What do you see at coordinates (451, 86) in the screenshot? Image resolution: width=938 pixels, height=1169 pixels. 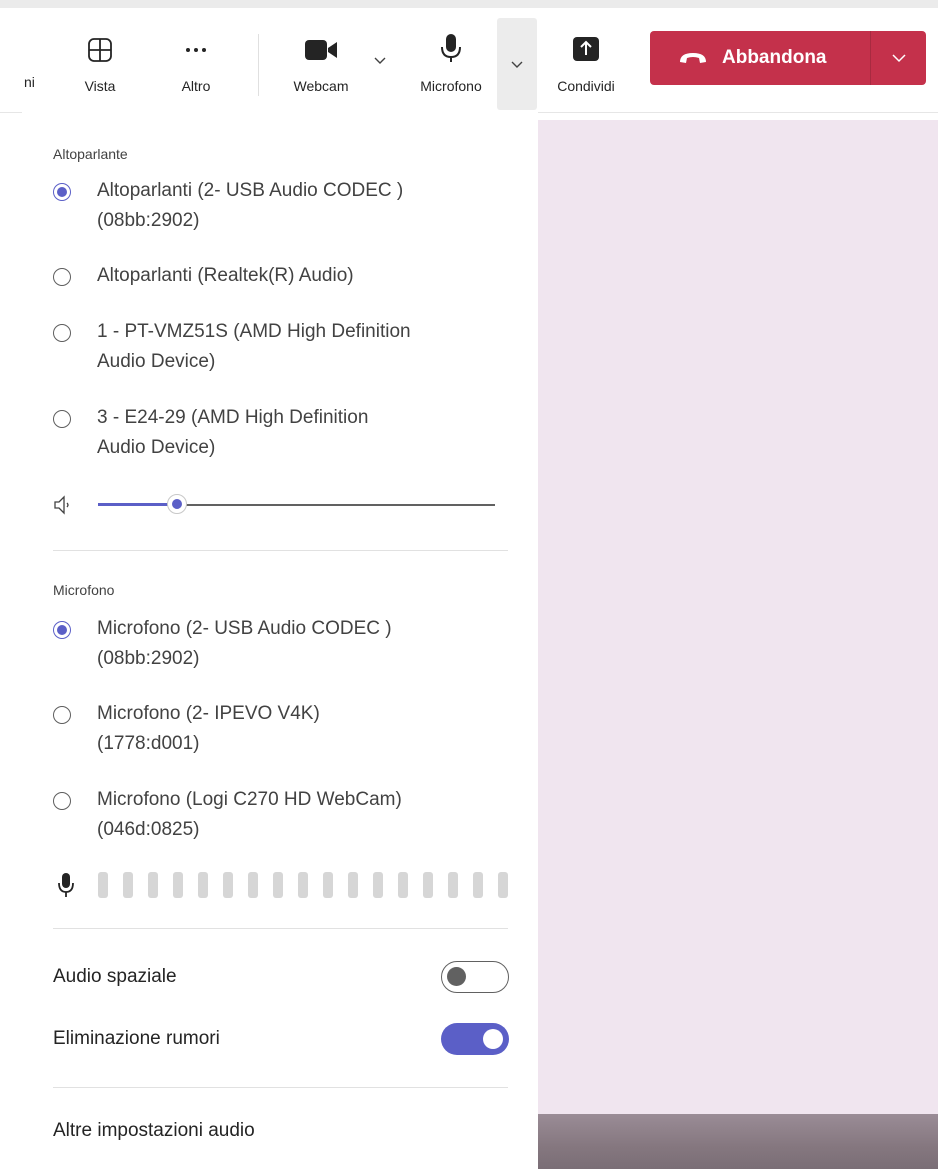 I see `microphone-label: Microfono` at bounding box center [451, 86].